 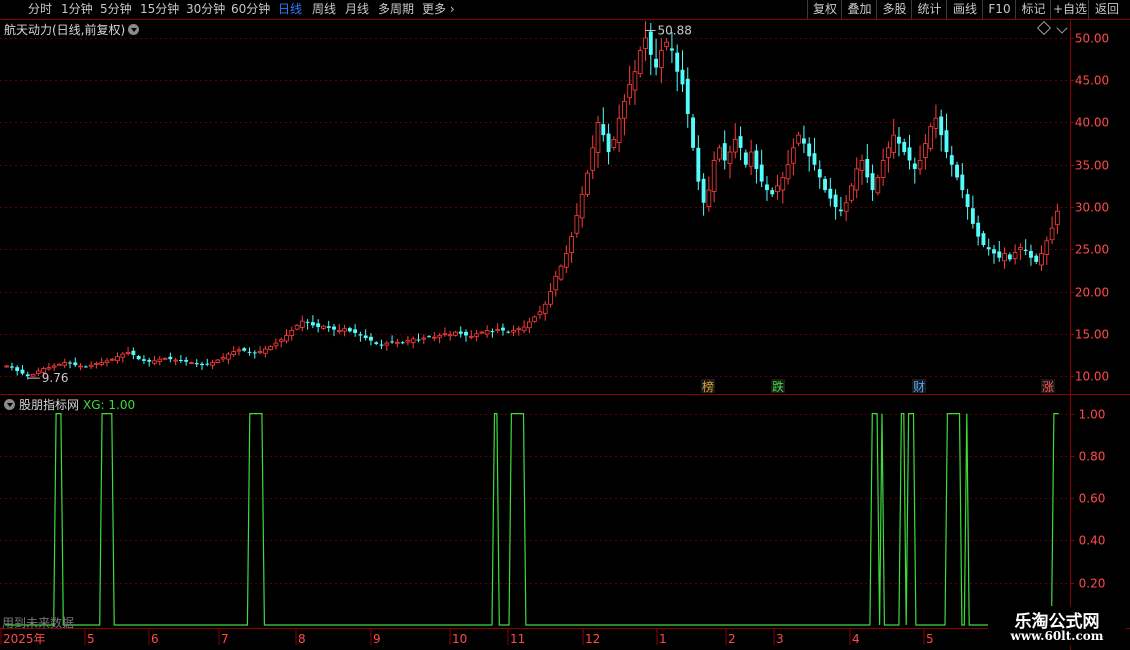 I want to click on indicator-title: 股朋指标网 XG: 1.00, so click(x=69, y=404).